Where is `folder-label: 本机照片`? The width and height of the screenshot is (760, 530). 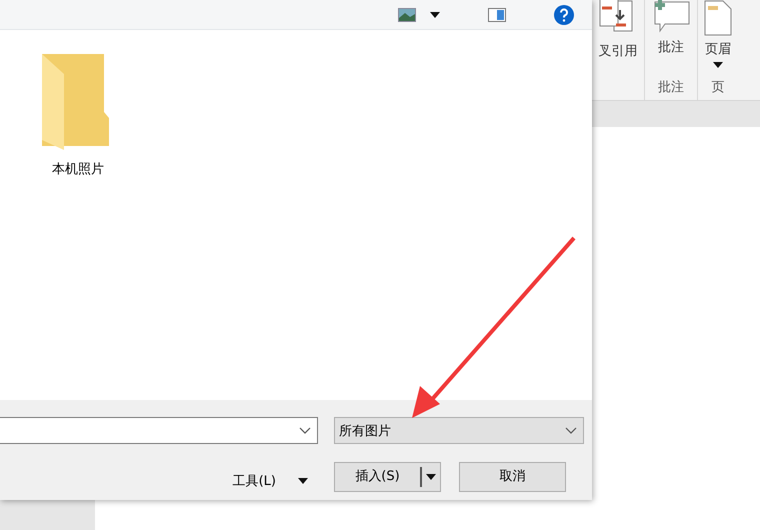
folder-label: 本机照片 is located at coordinates (78, 169).